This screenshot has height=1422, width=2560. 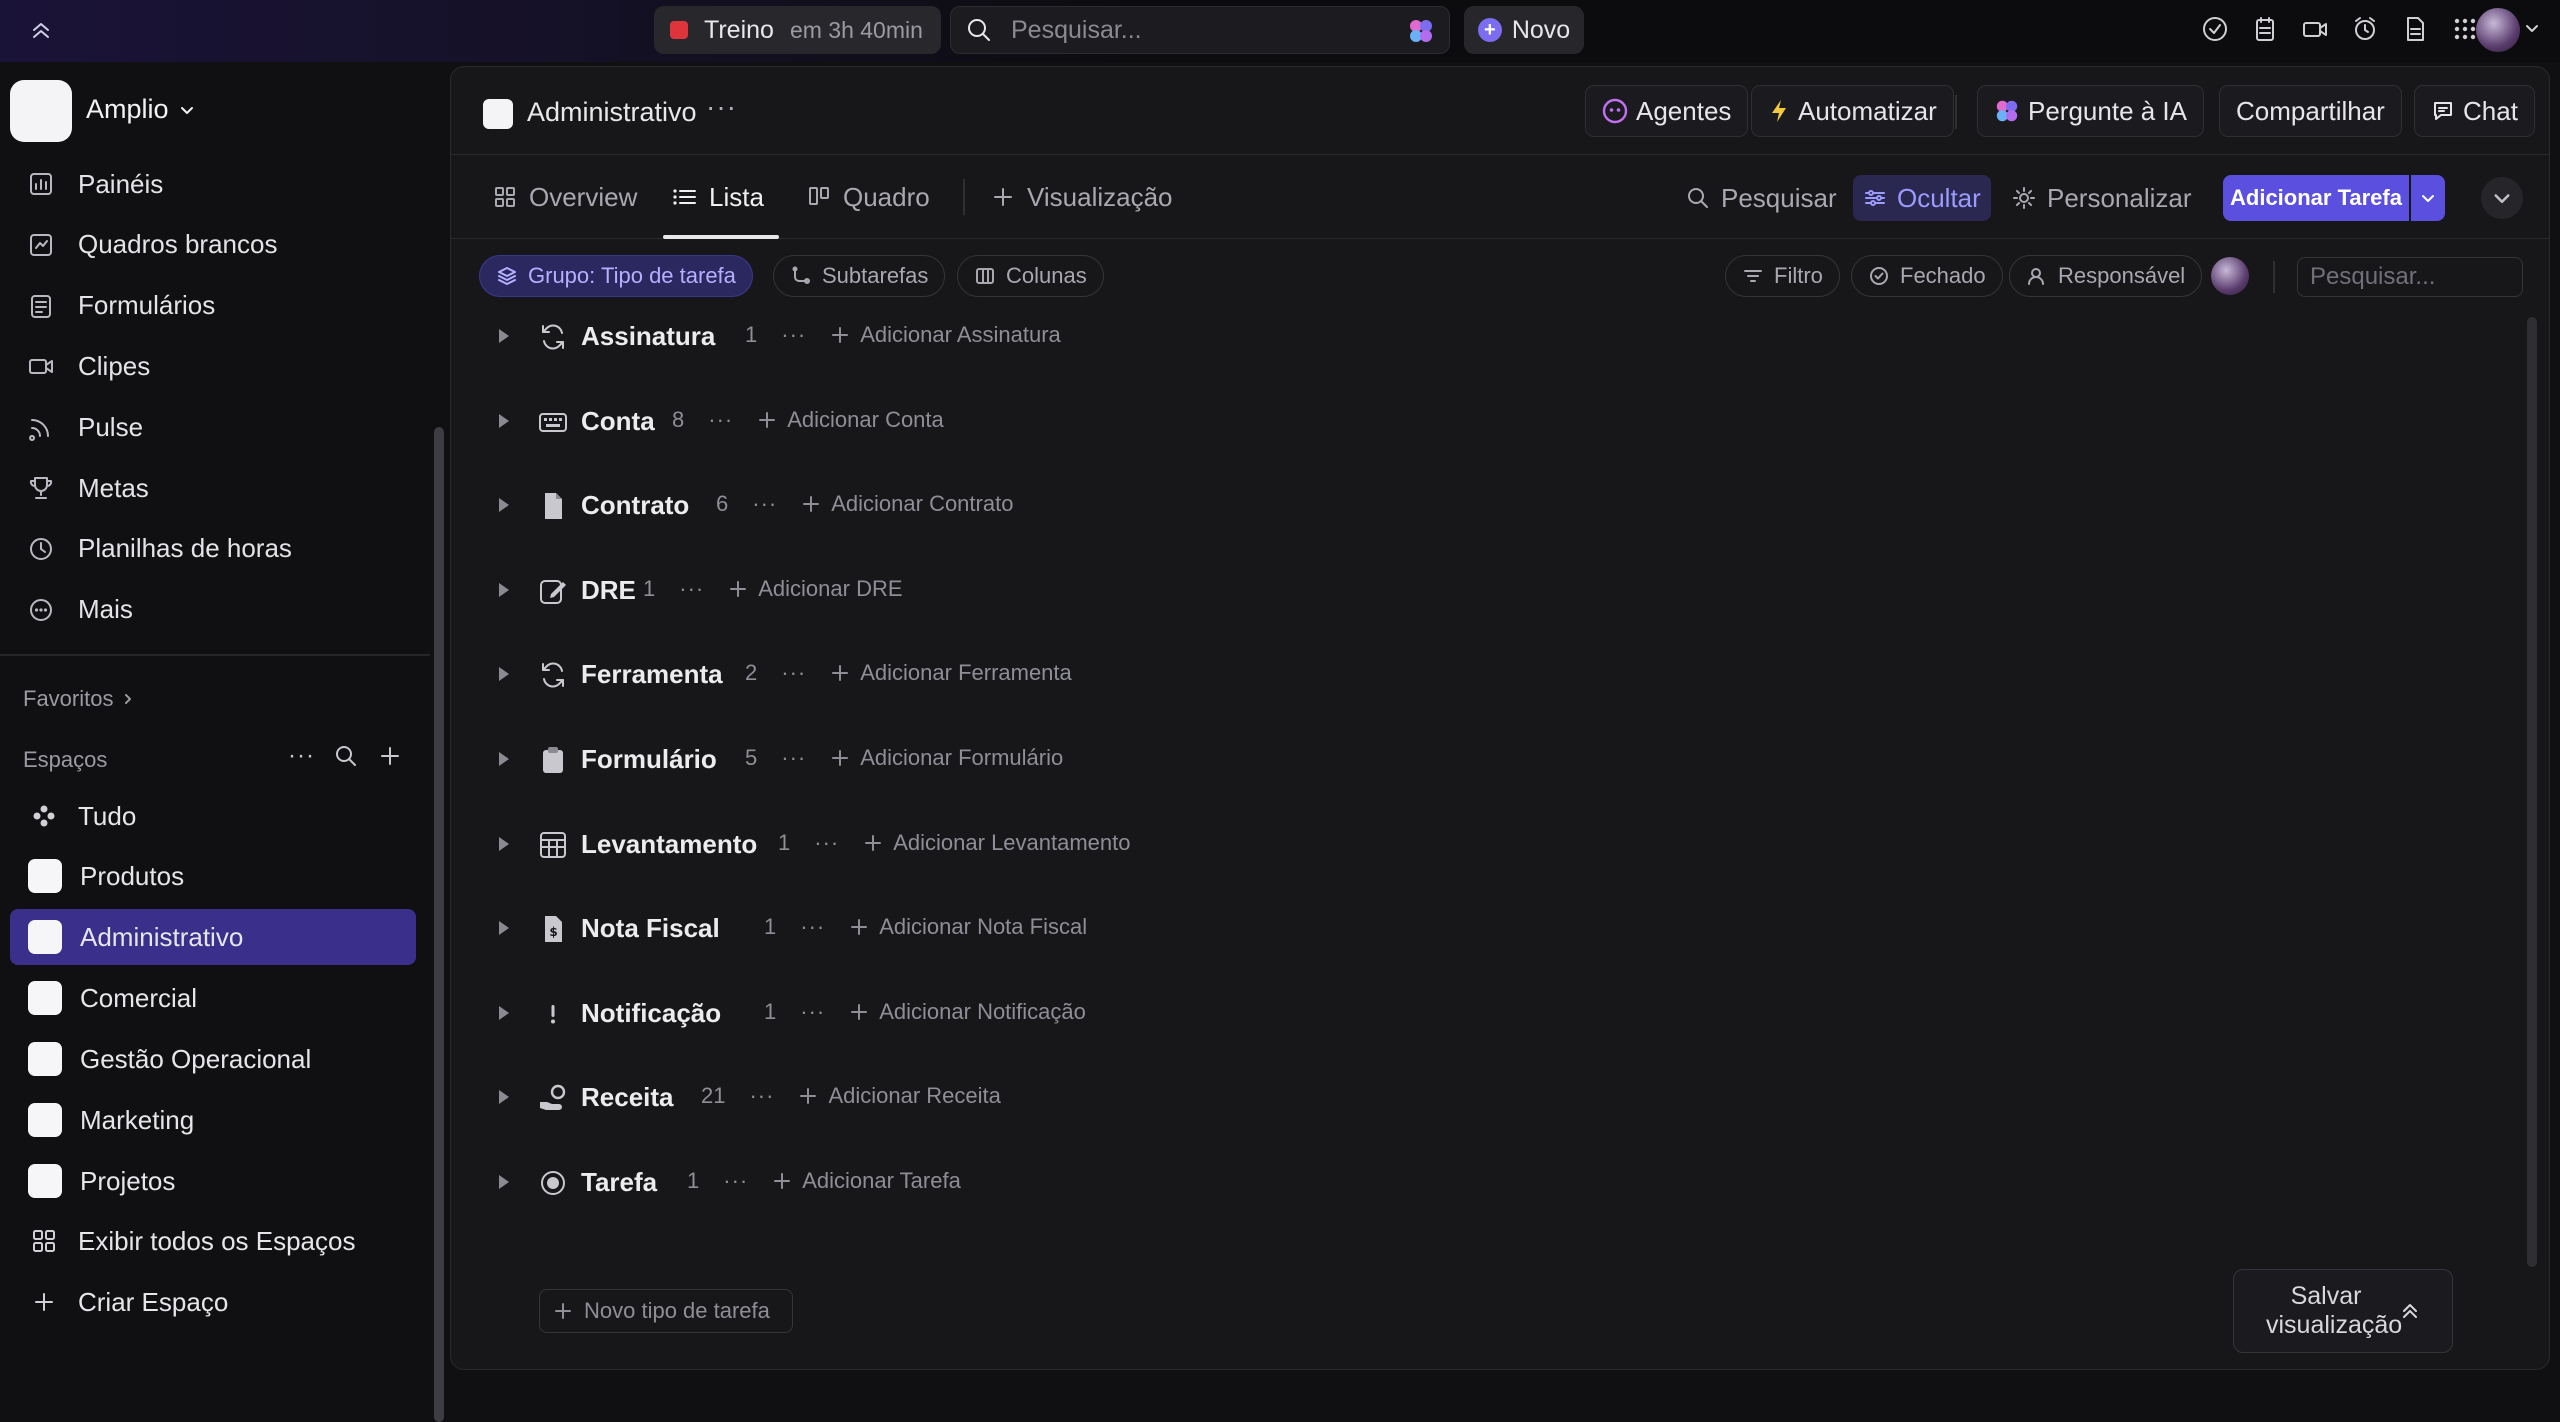 What do you see at coordinates (213, 876) in the screenshot?
I see `space-item-produtos: Produtos` at bounding box center [213, 876].